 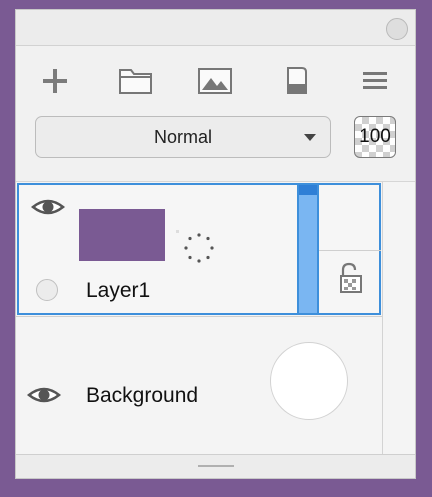 I want to click on drag-handle-cap, so click(x=308, y=190).